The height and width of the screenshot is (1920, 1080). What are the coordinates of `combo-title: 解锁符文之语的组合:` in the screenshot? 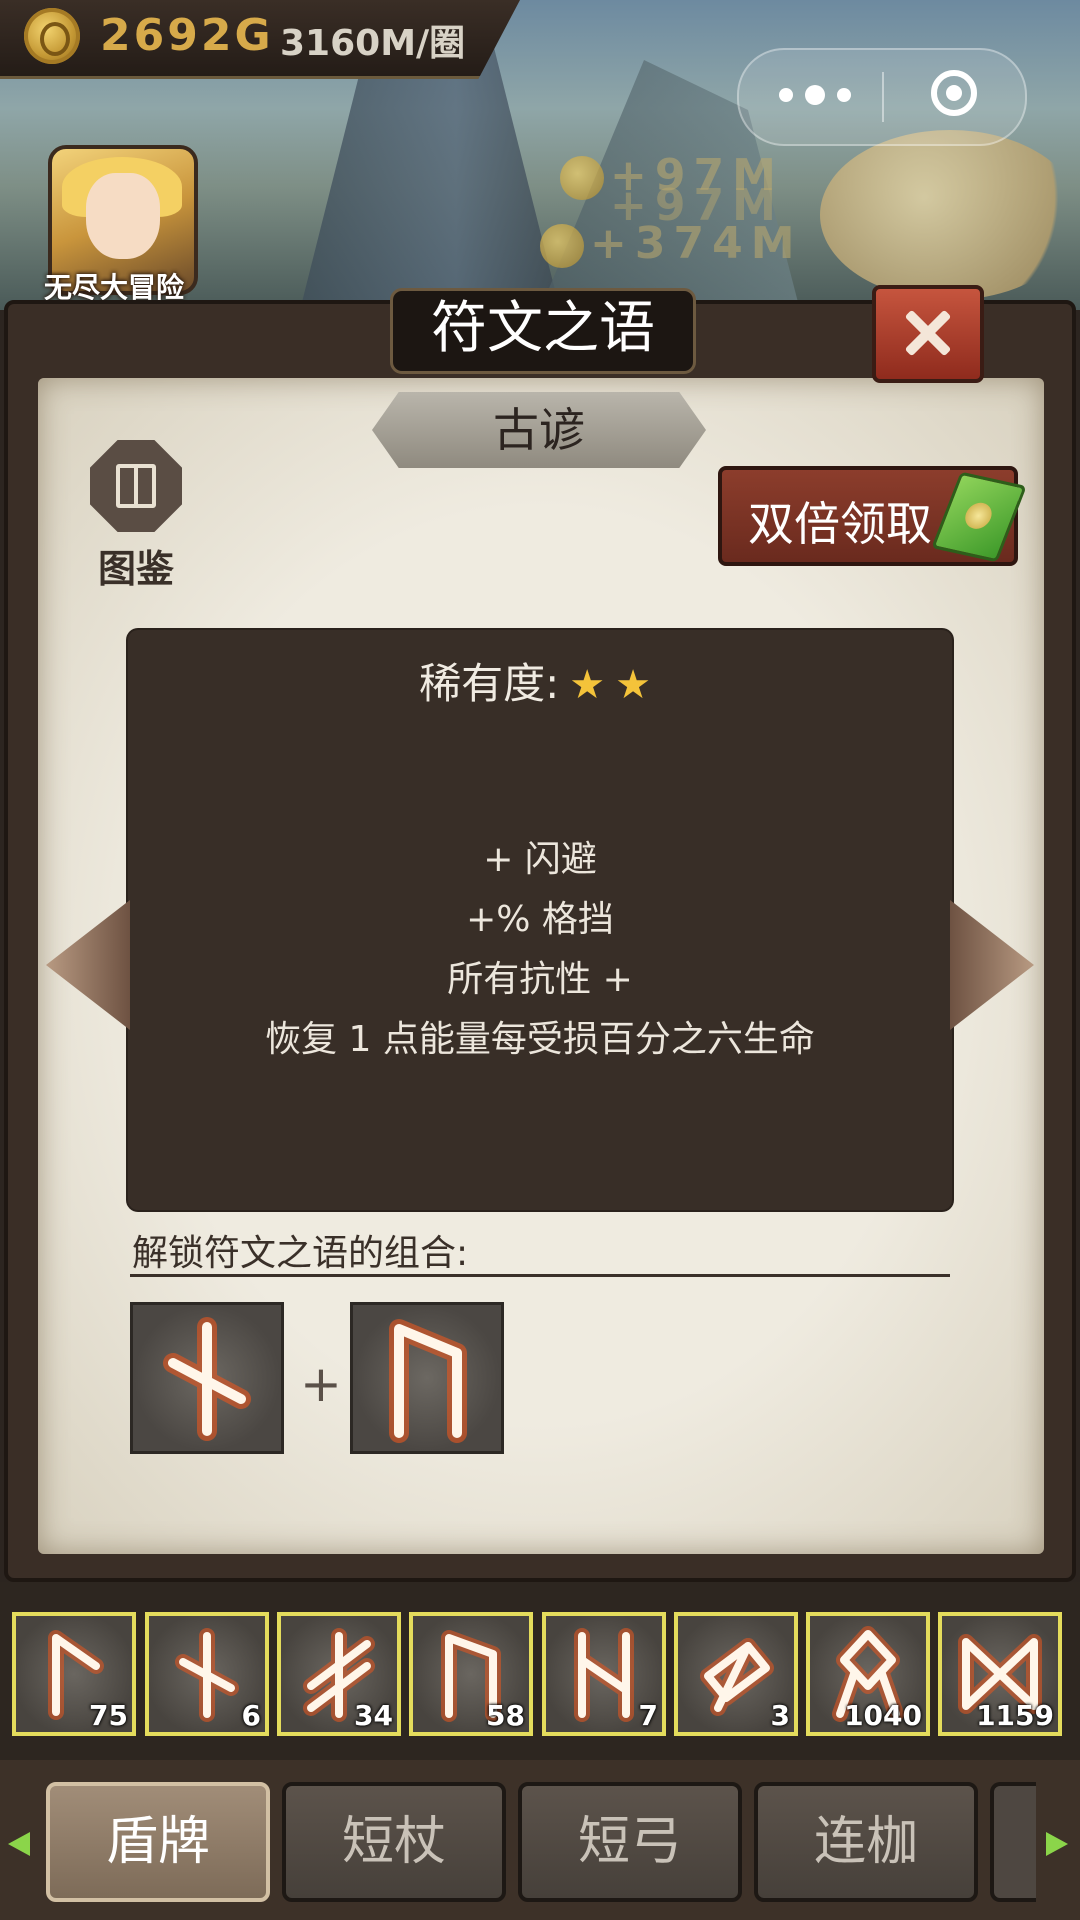 It's located at (300, 1253).